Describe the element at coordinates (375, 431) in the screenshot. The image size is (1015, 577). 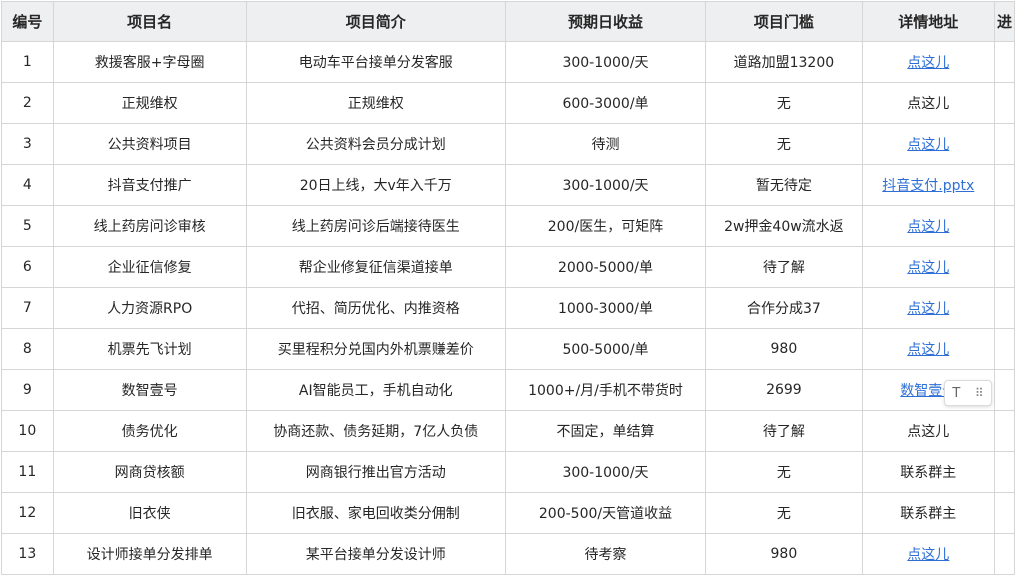
I see `cell-intro: 协商还款、债务延期，7亿人负债` at that location.